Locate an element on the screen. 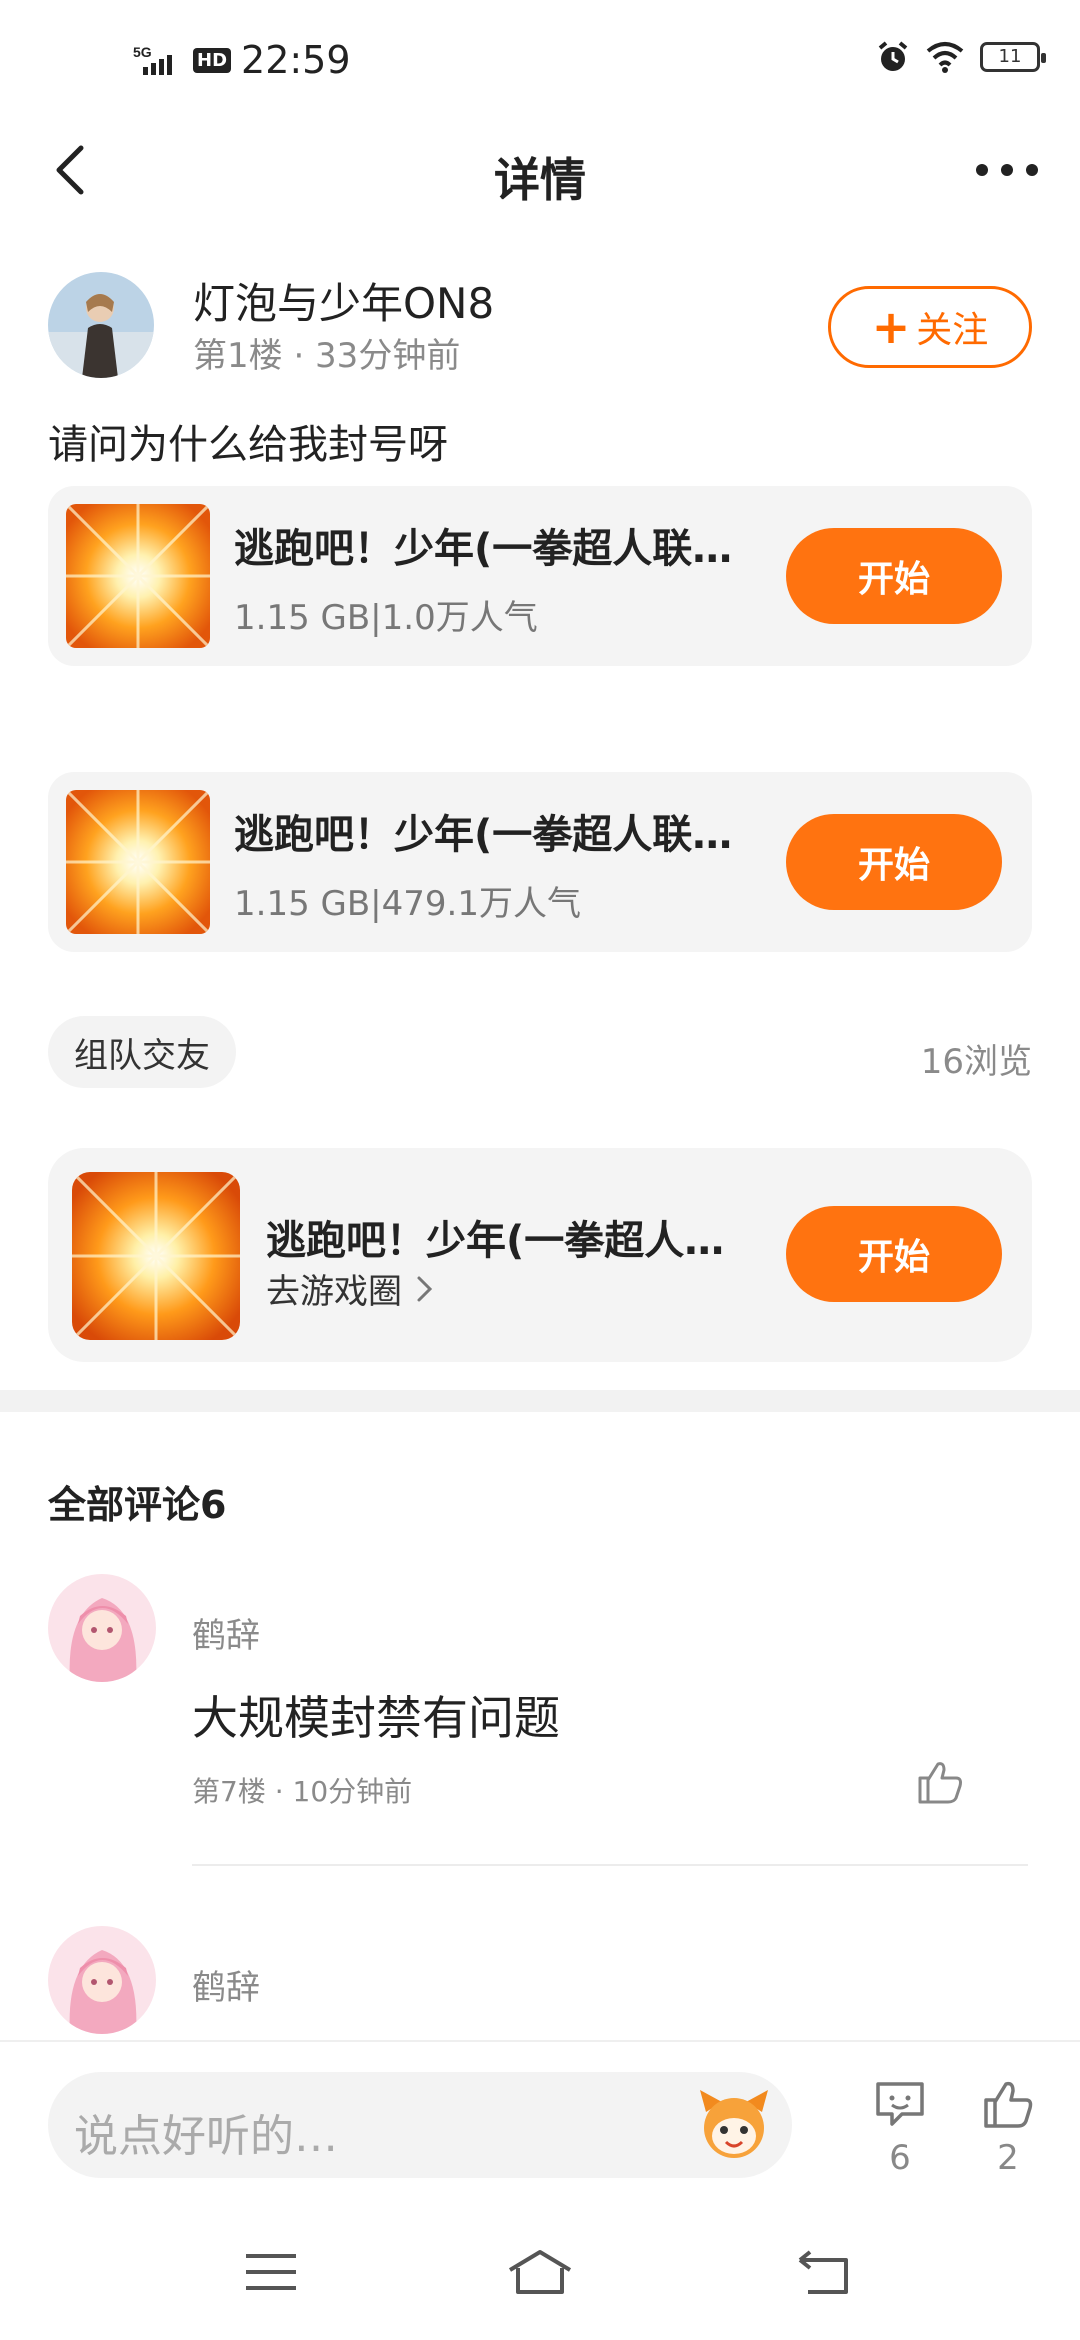  status-left: 5G HD 22:59 is located at coordinates (242, 60).